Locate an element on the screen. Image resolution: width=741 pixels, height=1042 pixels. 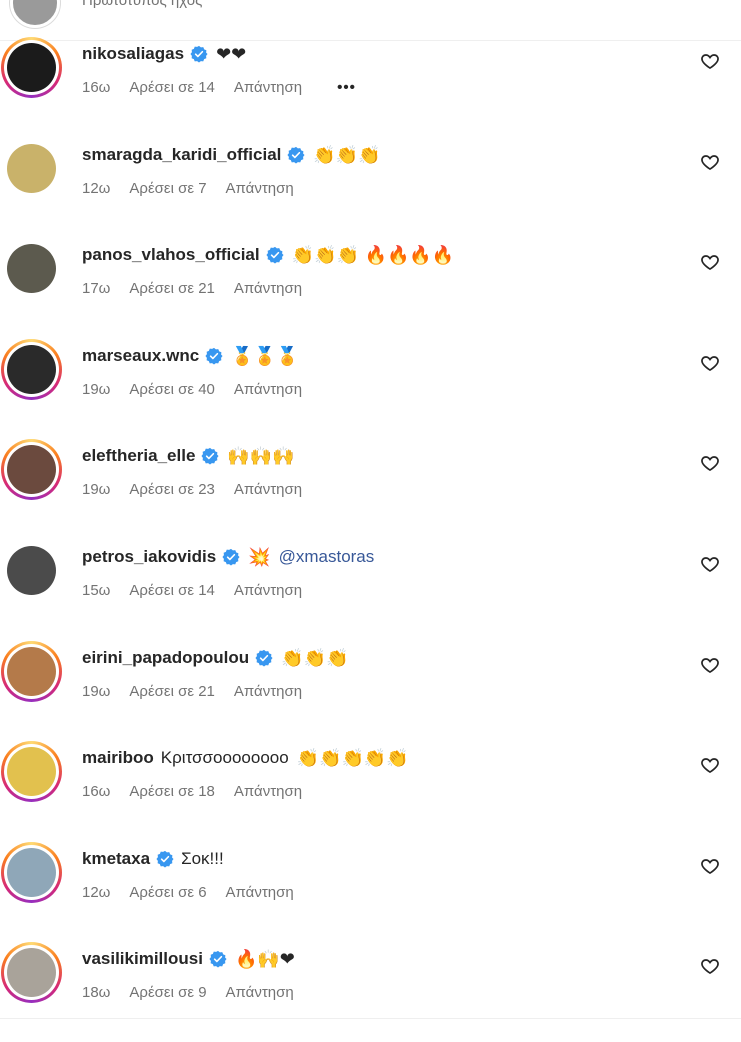
username-link: kmetaxa is located at coordinates (116, 859).